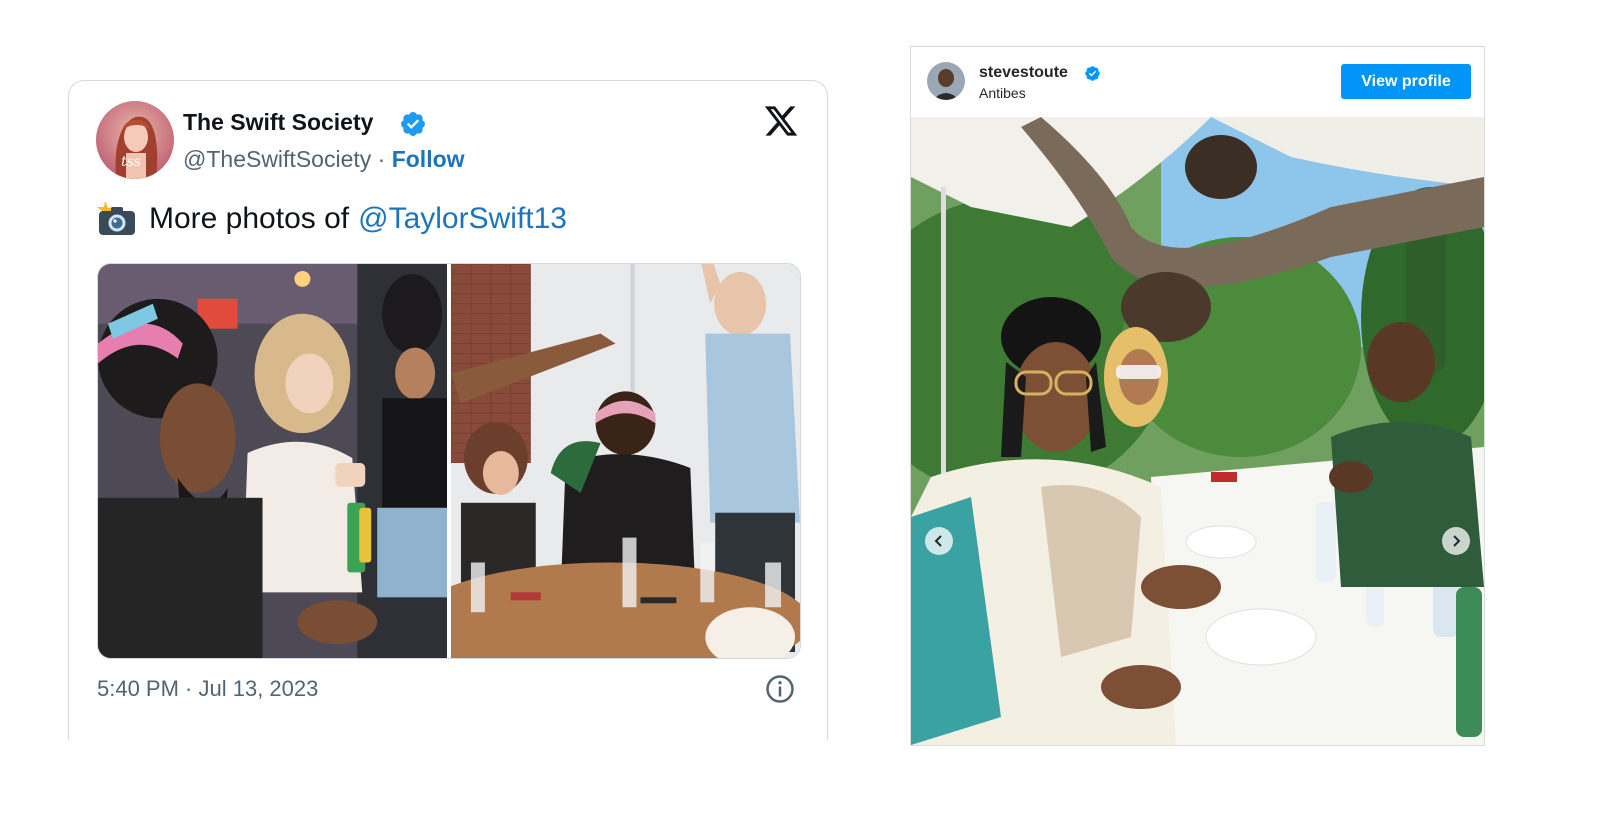  I want to click on instagram-username: stevestoute, so click(1023, 73).